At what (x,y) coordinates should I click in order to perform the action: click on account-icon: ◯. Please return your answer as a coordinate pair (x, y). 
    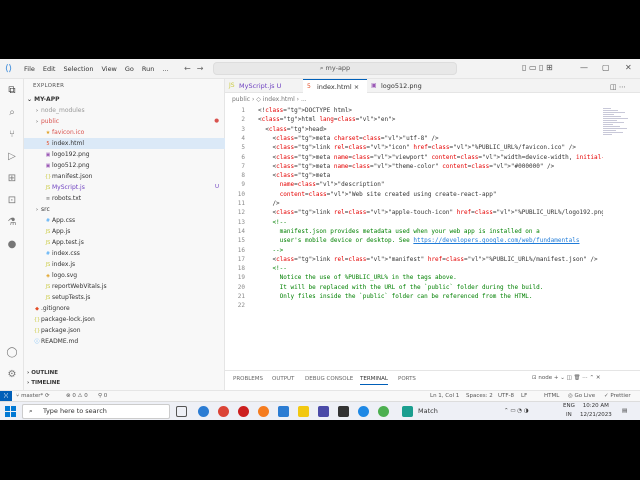
    Looking at the image, I should click on (12, 353).